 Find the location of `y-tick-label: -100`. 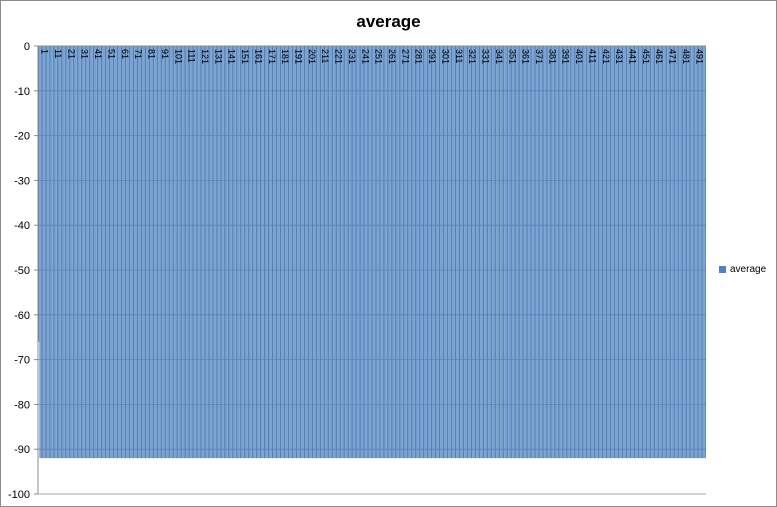

y-tick-label: -100 is located at coordinates (19, 495).